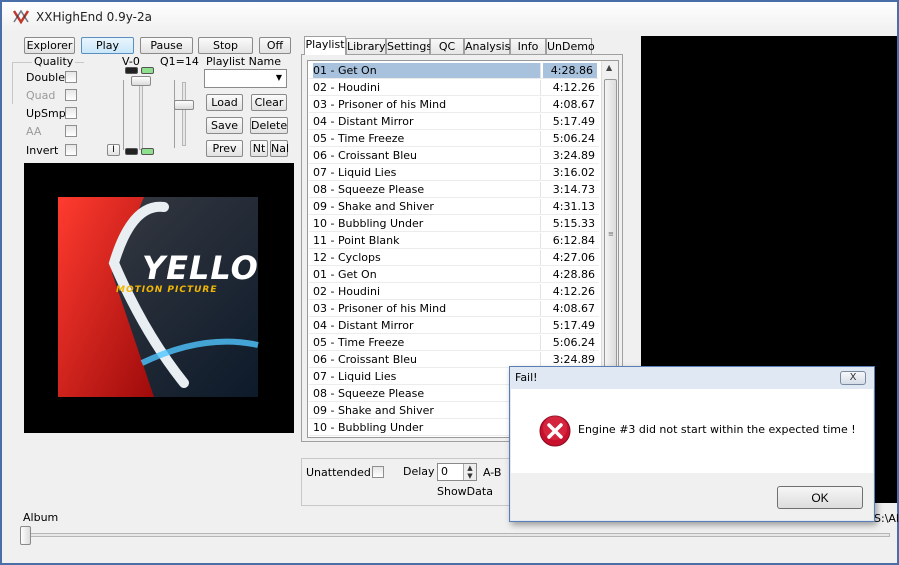 Image resolution: width=899 pixels, height=565 pixels. I want to click on ok-button: OK, so click(820, 497).